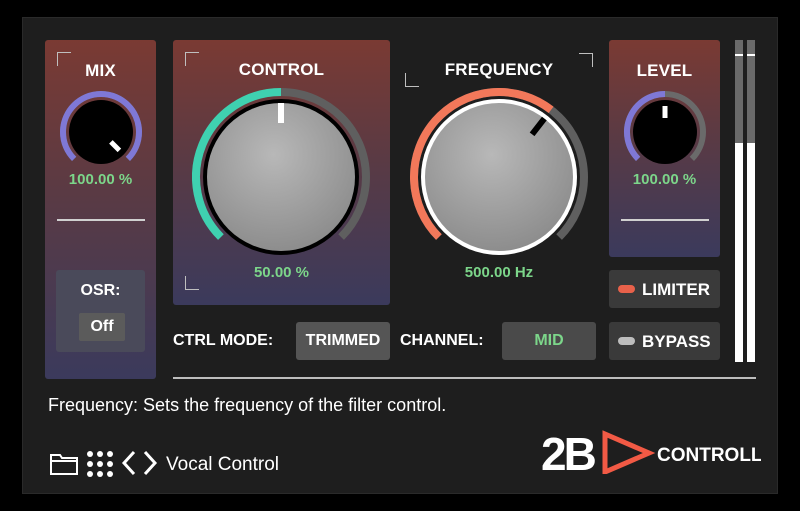  I want to click on frequency-knob, so click(499, 177).